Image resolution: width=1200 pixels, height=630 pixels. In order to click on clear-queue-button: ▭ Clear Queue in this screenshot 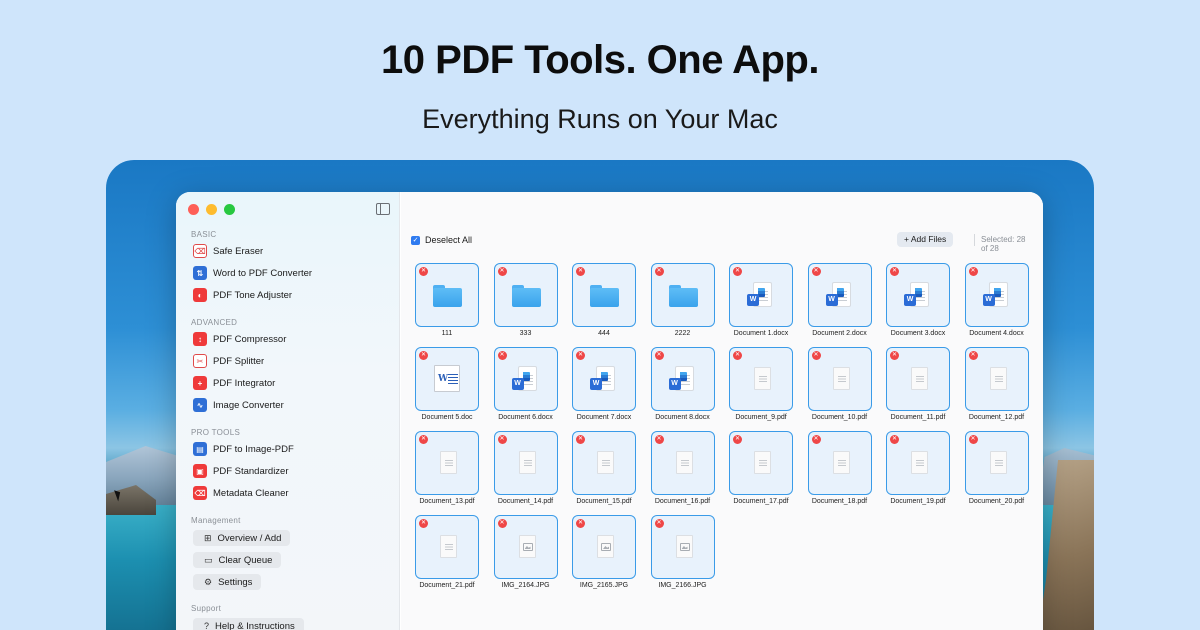, I will do `click(237, 560)`.